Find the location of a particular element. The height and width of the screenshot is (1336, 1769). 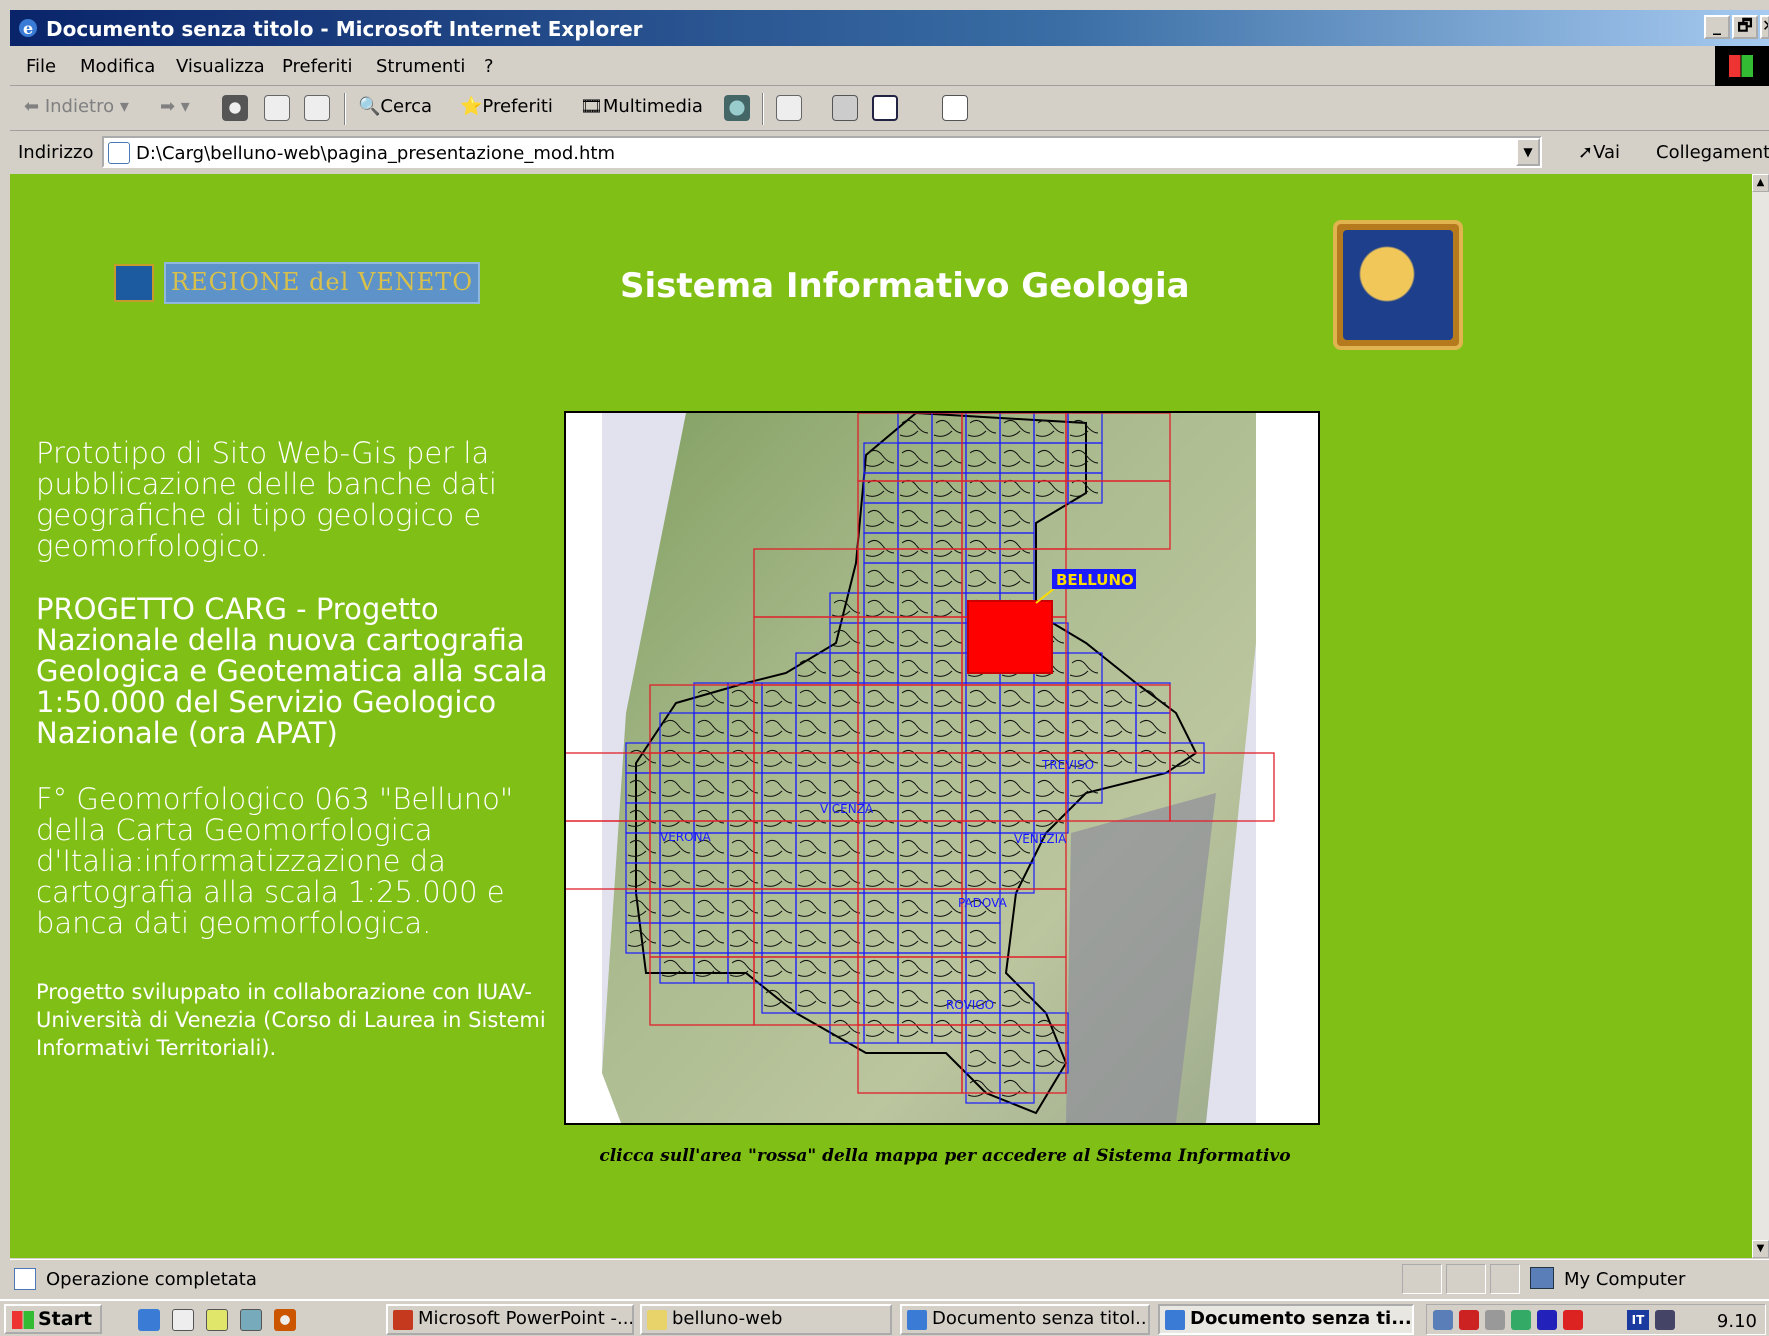

status-text: Operazione completata is located at coordinates (151, 1279).